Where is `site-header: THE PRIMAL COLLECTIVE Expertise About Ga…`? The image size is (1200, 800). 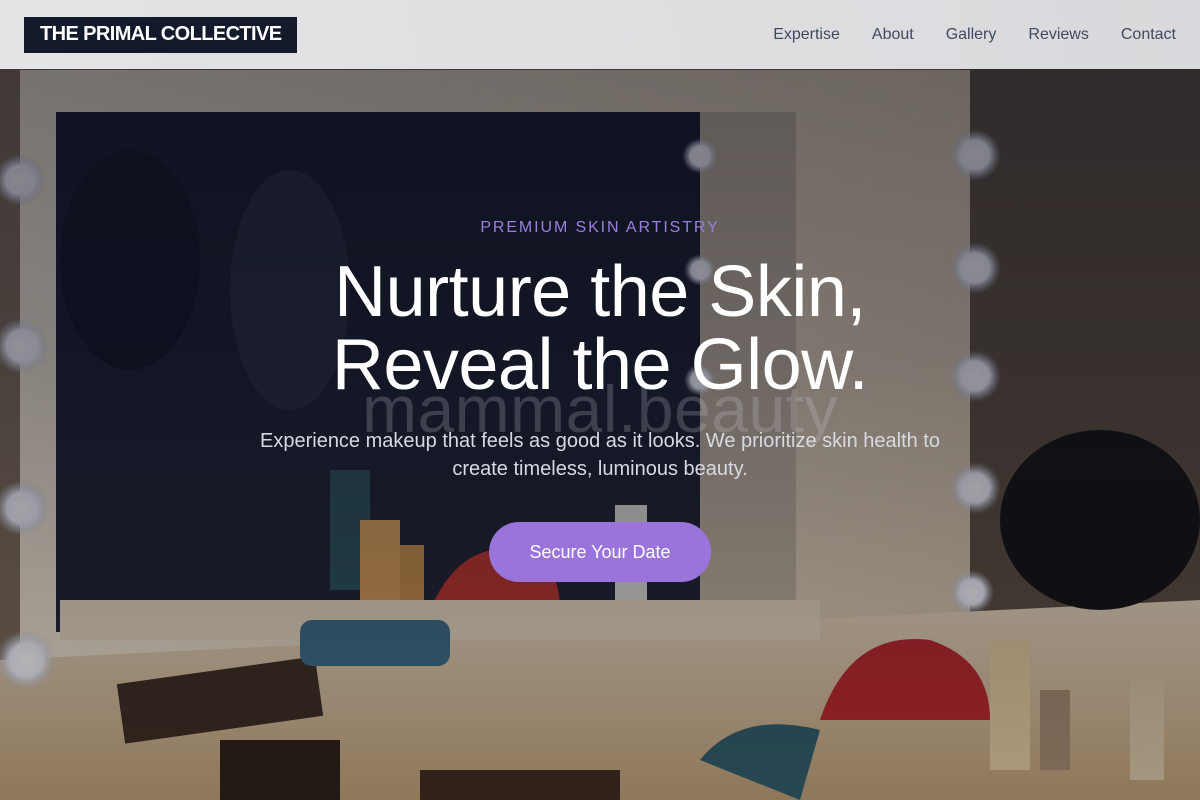
site-header: THE PRIMAL COLLECTIVE Expertise About Ga… is located at coordinates (600, 34).